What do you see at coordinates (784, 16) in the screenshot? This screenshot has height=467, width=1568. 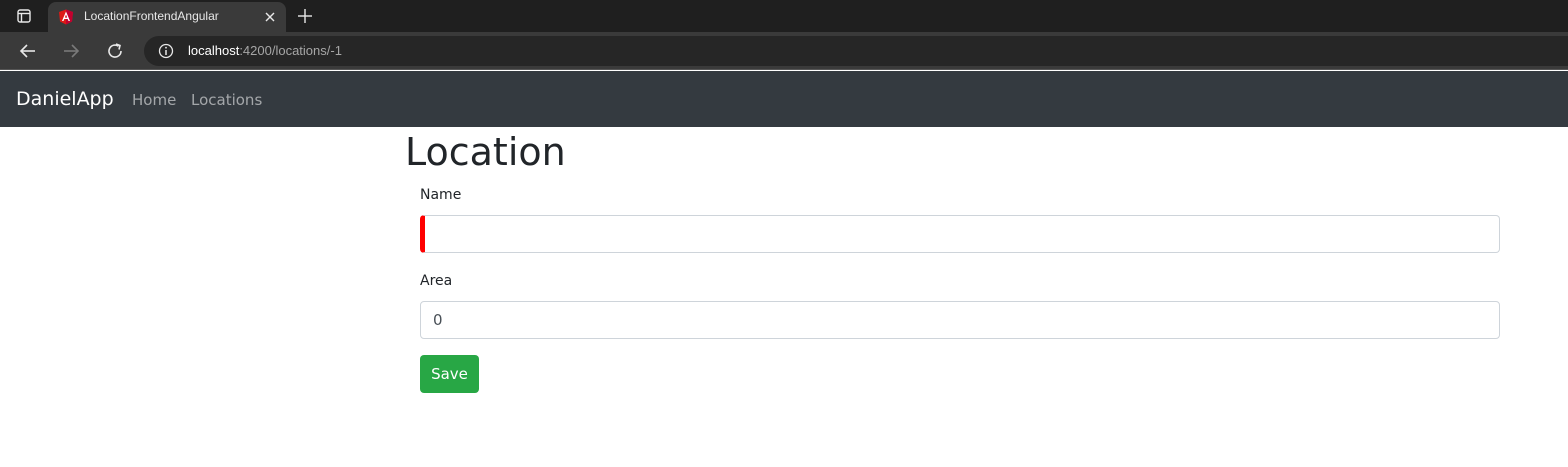 I see `browser-tab-strip: LocationFrontendAngular` at bounding box center [784, 16].